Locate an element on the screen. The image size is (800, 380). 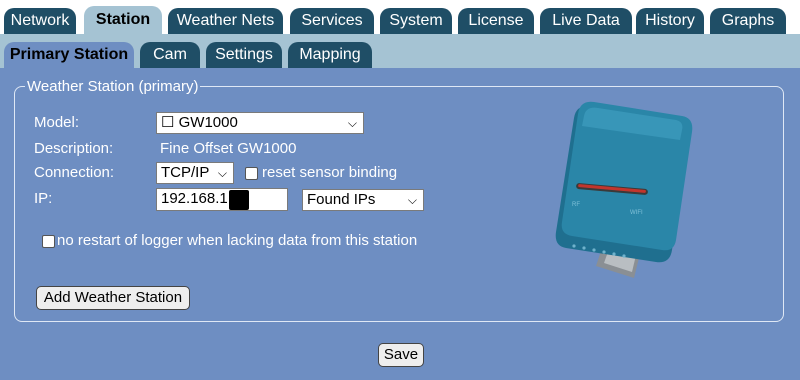
tab-station: Station is located at coordinates (123, 20).